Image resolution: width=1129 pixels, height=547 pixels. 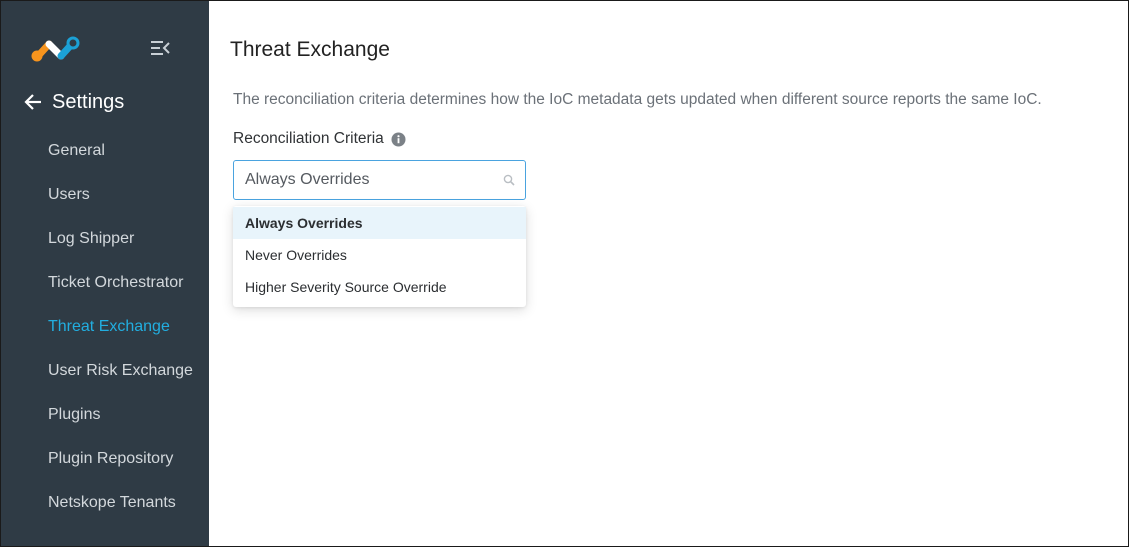 What do you see at coordinates (105, 459) in the screenshot?
I see `sidebar-item-plugin-repository: Plugin Repository` at bounding box center [105, 459].